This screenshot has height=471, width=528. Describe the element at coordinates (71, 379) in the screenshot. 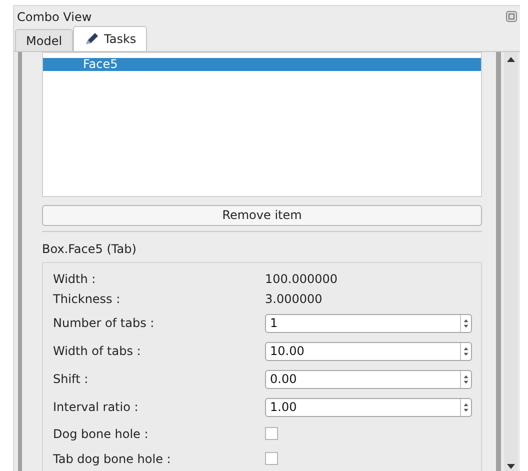

I see `field-label: Shift :` at that location.